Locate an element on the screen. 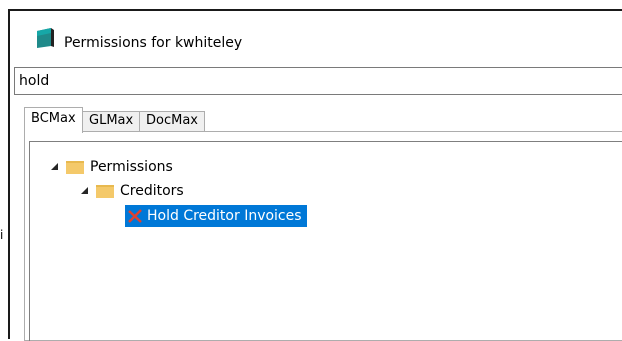 Image resolution: width=622 pixels, height=341 pixels. tree-node-label: Permissions is located at coordinates (131, 167).